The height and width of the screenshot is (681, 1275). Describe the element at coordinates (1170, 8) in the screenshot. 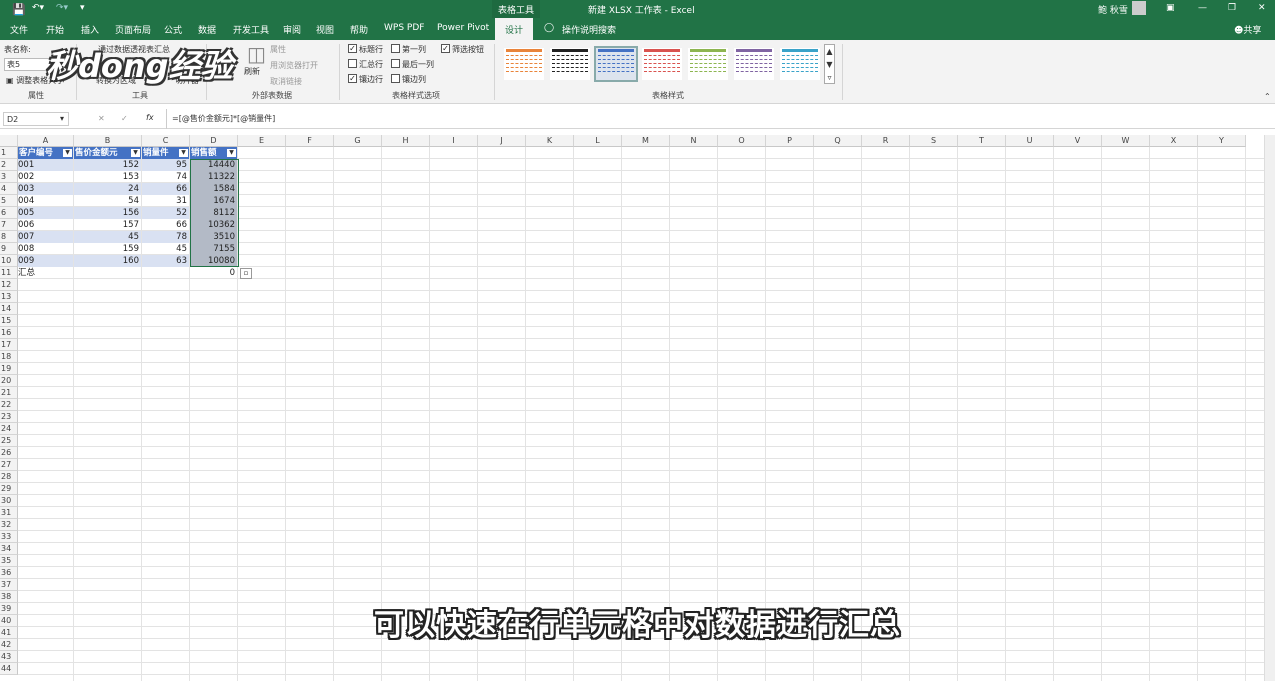

I see `ribbon-display-icon: ▣` at that location.